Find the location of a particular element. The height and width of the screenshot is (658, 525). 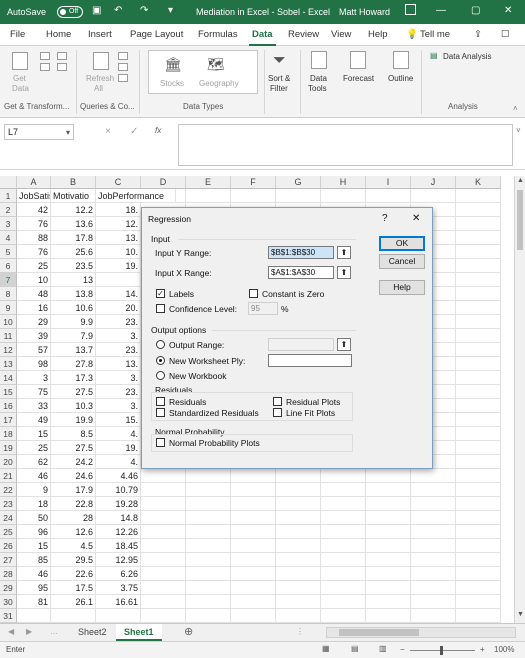

refresh-label-2: All is located at coordinates (98, 88).